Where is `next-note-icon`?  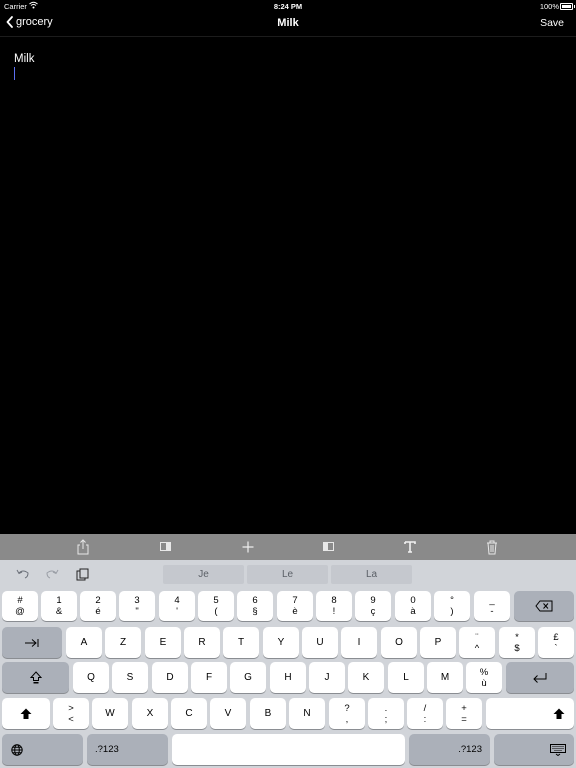 next-note-icon is located at coordinates (329, 547).